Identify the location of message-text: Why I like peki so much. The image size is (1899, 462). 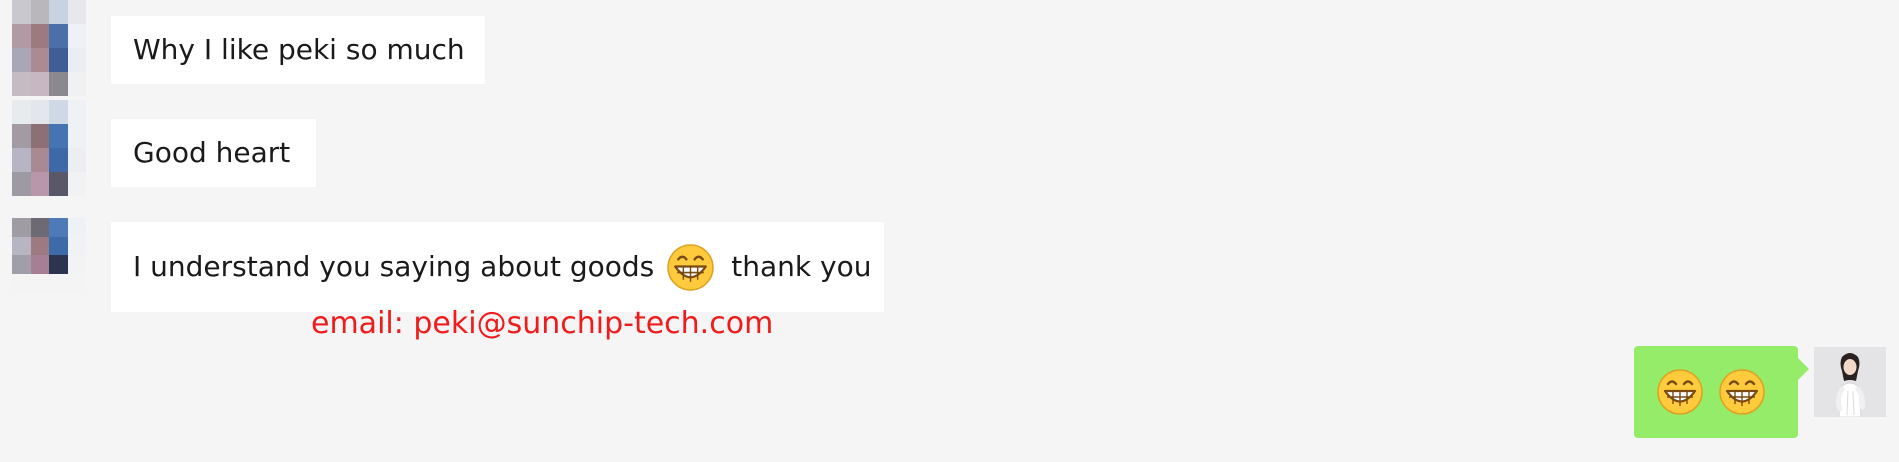
(299, 49).